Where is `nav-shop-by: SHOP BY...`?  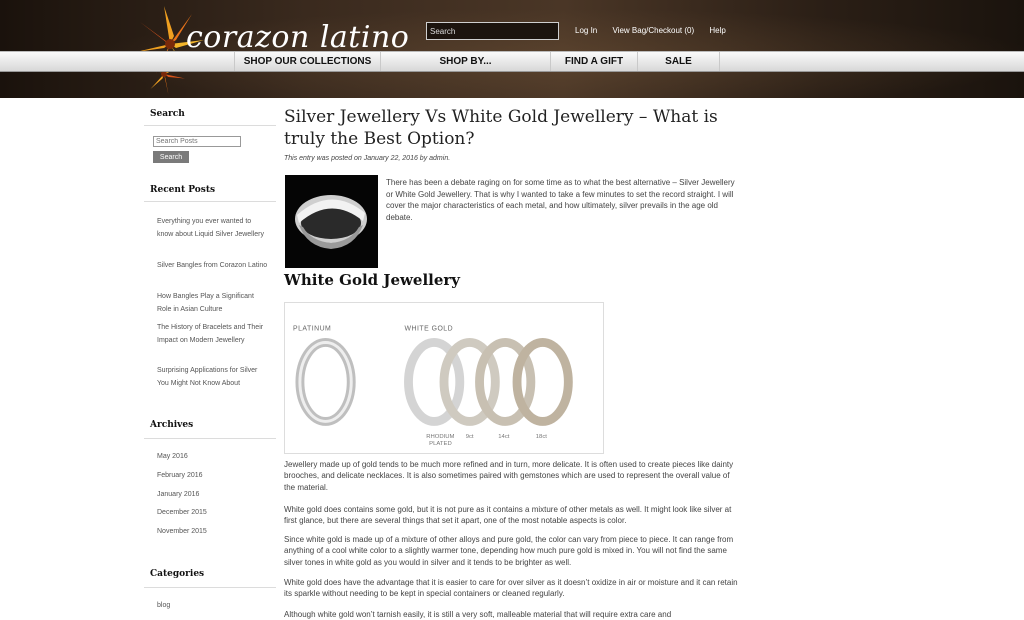 nav-shop-by: SHOP BY... is located at coordinates (465, 61).